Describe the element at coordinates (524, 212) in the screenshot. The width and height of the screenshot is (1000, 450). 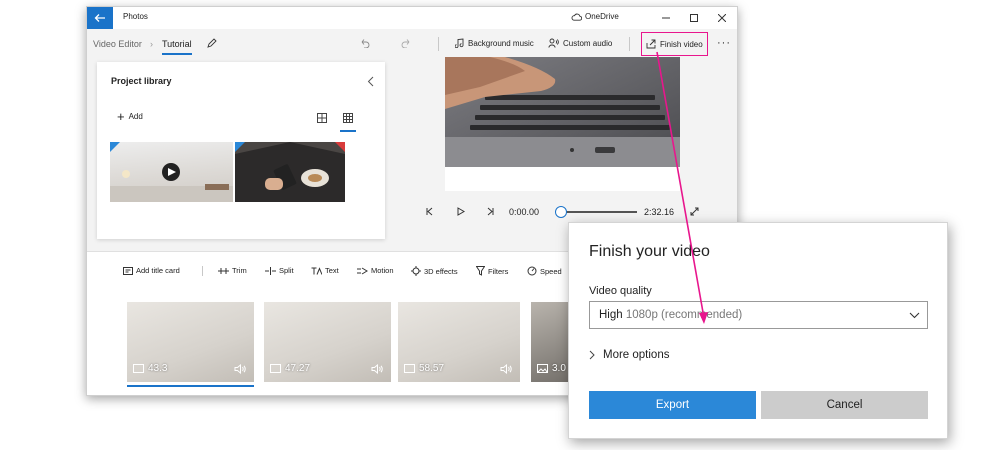
I see `current-time: 0:00.00` at that location.